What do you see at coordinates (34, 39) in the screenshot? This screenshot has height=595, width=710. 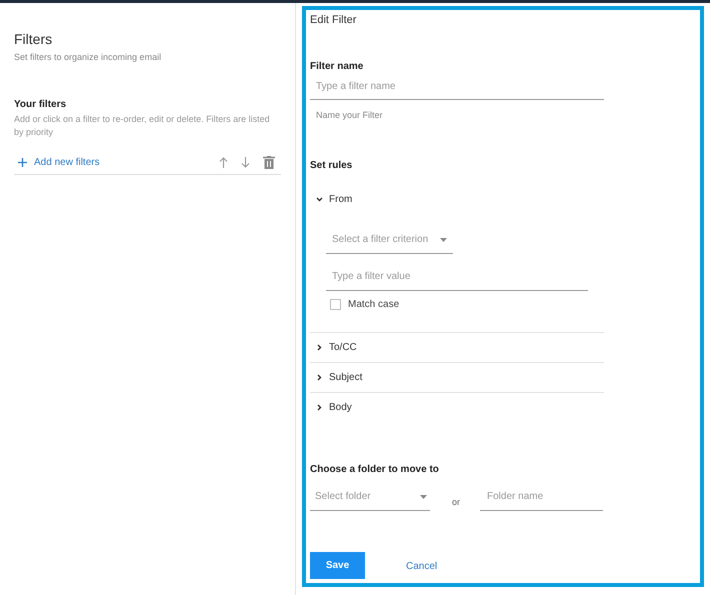 I see `page-title: Filters` at bounding box center [34, 39].